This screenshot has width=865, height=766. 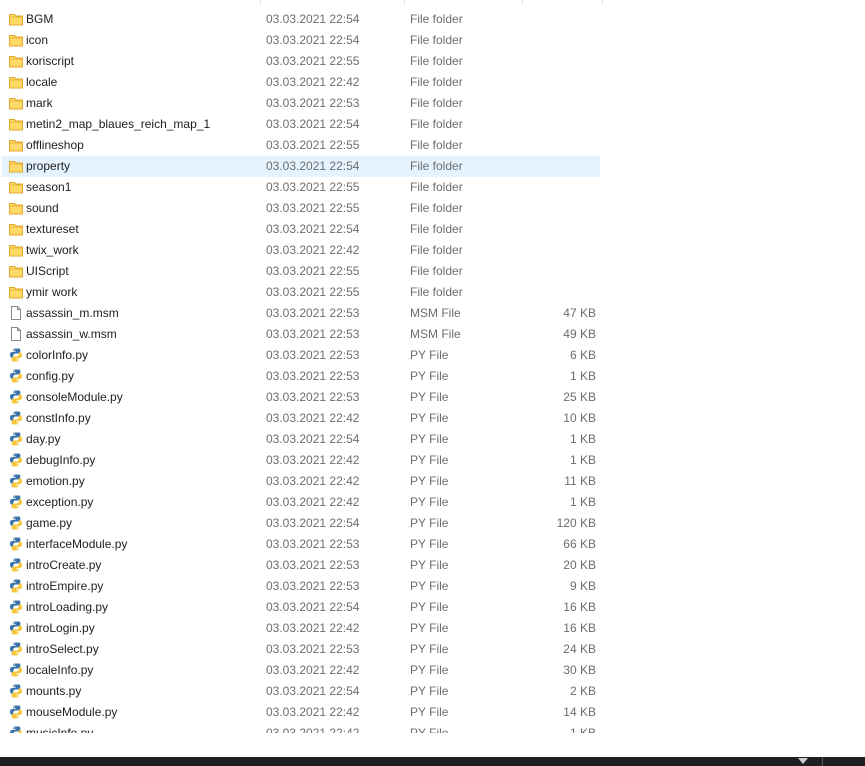 I want to click on file-name: twix_work, so click(x=52, y=250).